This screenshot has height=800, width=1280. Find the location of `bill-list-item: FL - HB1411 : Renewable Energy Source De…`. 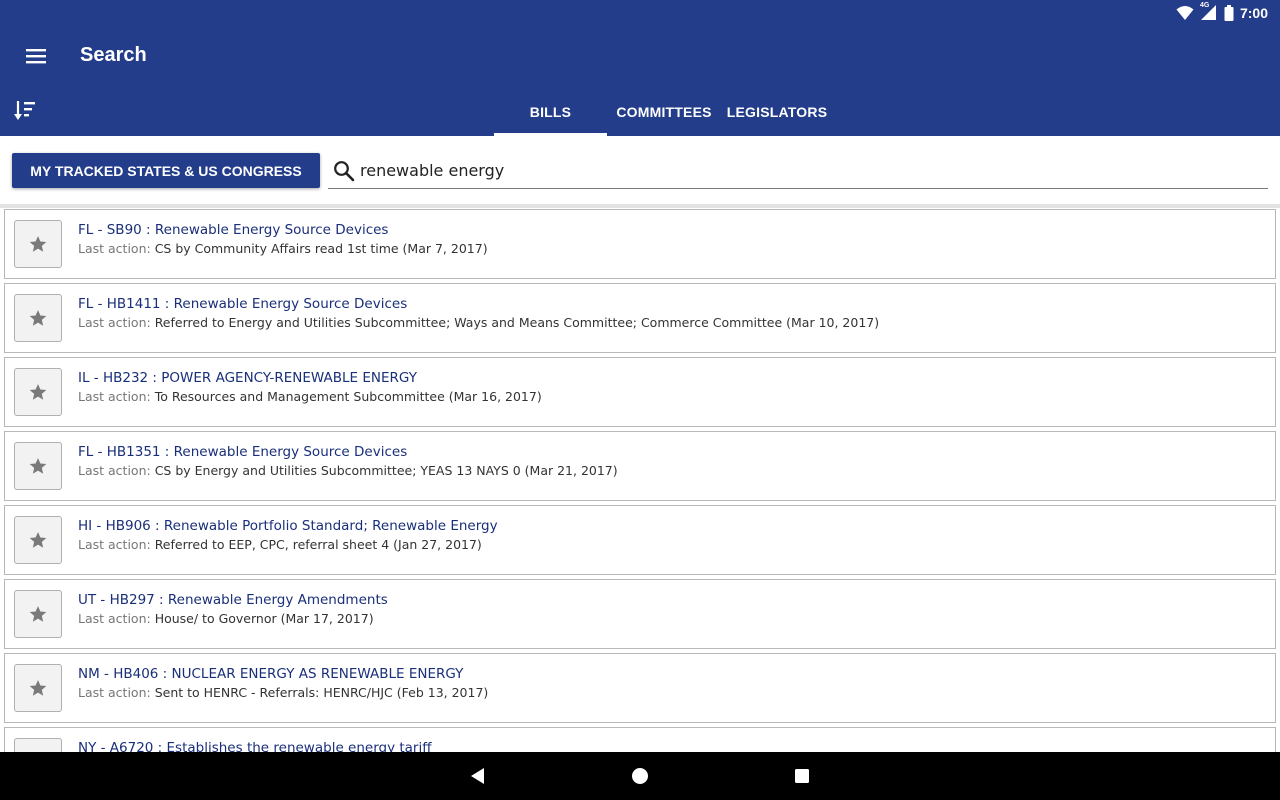

bill-list-item: FL - HB1411 : Renewable Energy Source De… is located at coordinates (640, 318).